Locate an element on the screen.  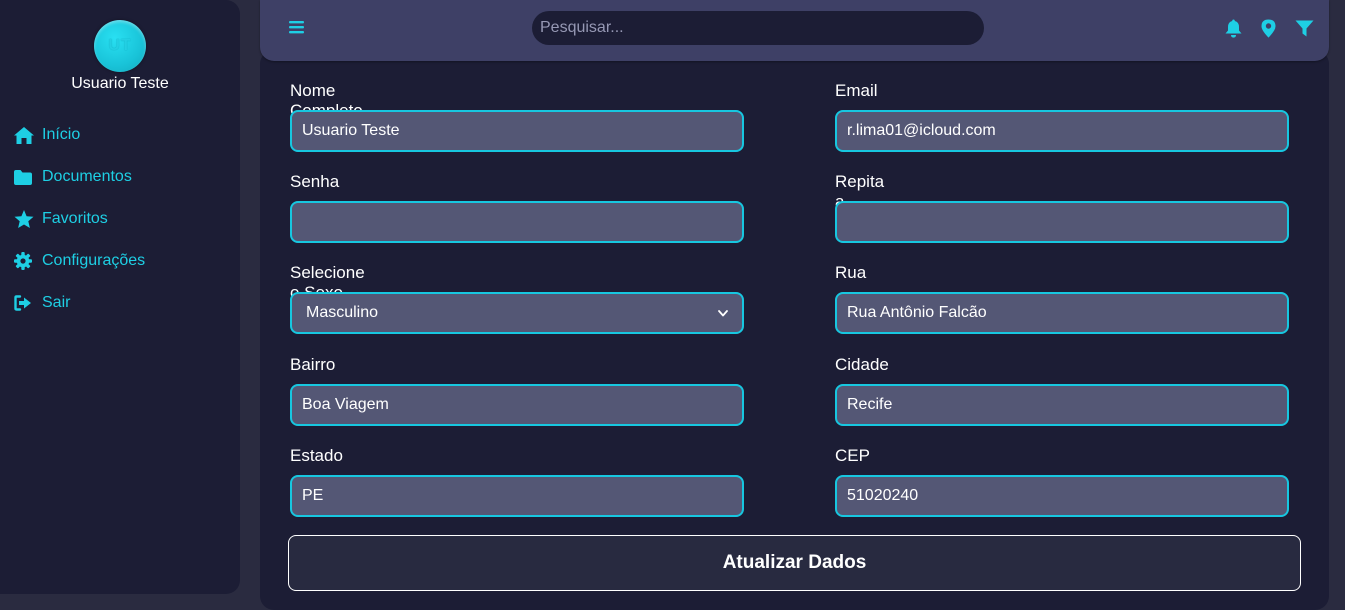
sidebar-item-inicio: Início is located at coordinates (79, 135).